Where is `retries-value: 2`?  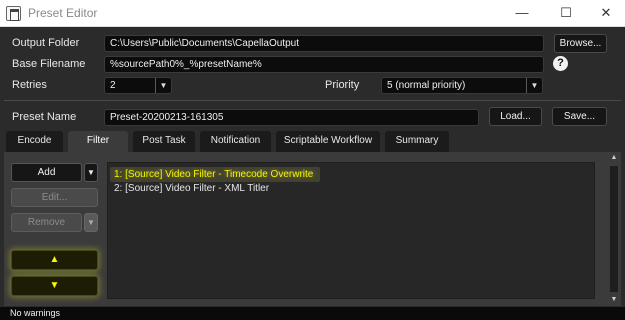
retries-value: 2 is located at coordinates (113, 85).